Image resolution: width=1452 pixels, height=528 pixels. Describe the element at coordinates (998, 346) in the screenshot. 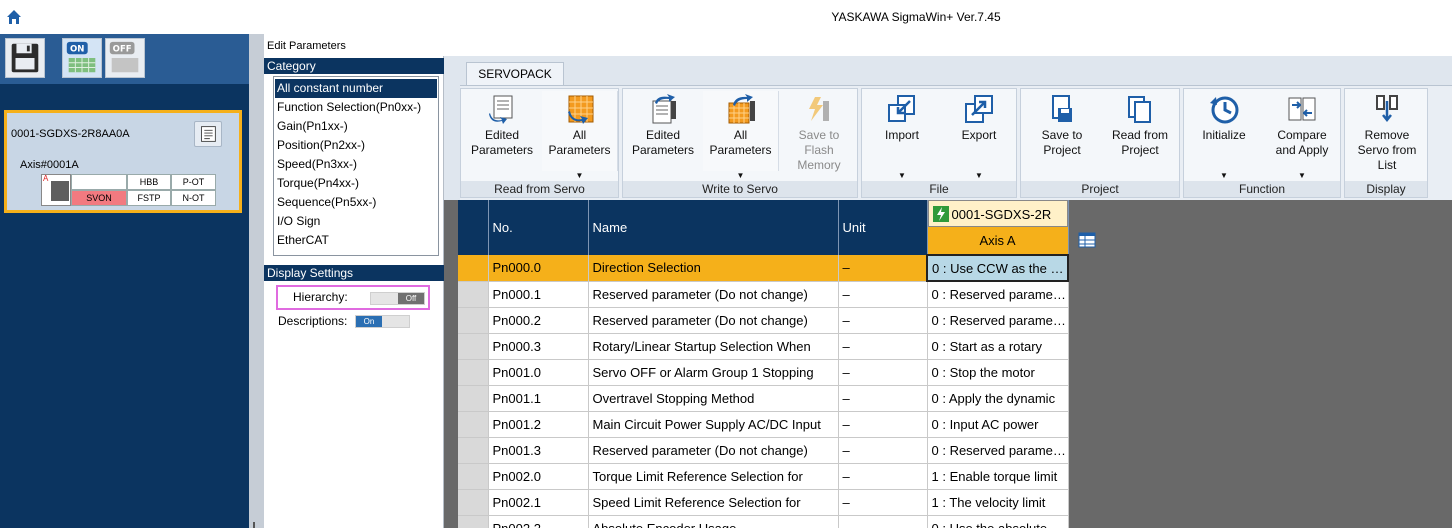

I see `param-value: 0 : Start as a rotary` at that location.